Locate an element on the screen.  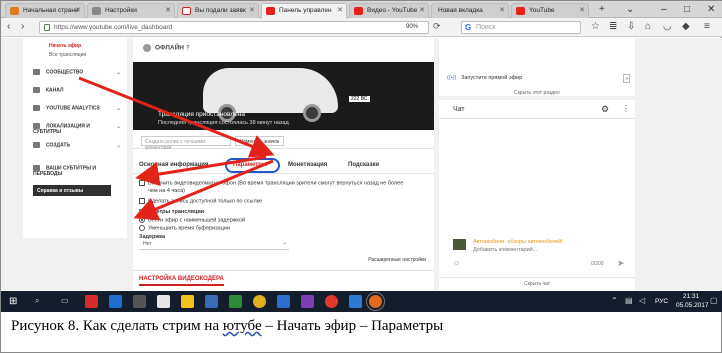
tray-up-icon: ⌃ is located at coordinates (614, 300).